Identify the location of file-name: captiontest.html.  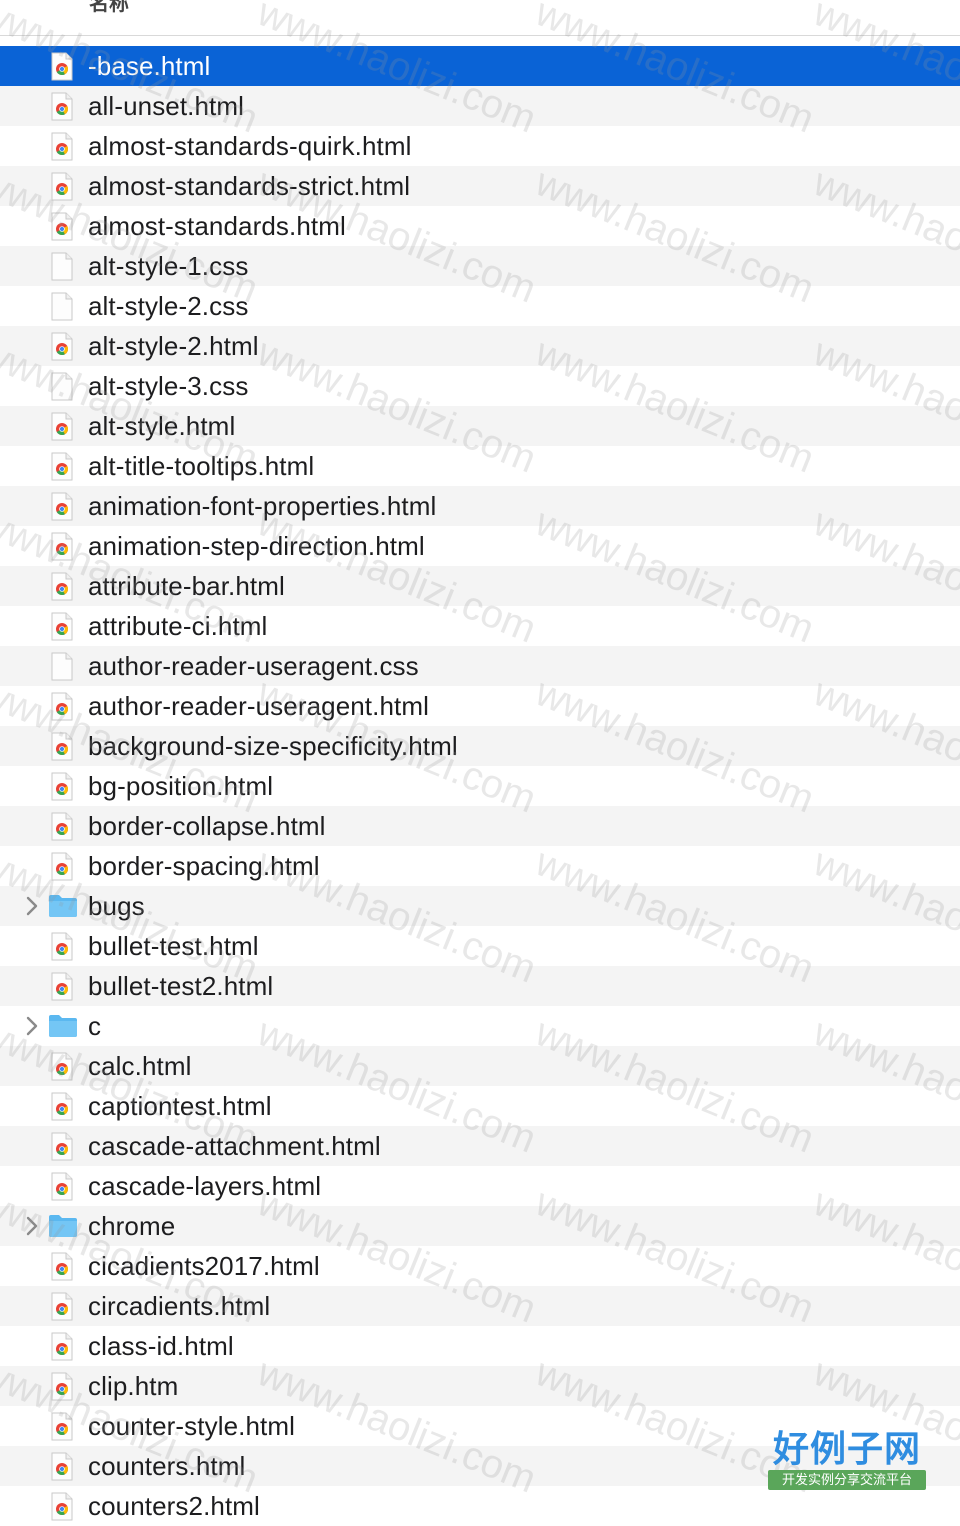
(180, 1106).